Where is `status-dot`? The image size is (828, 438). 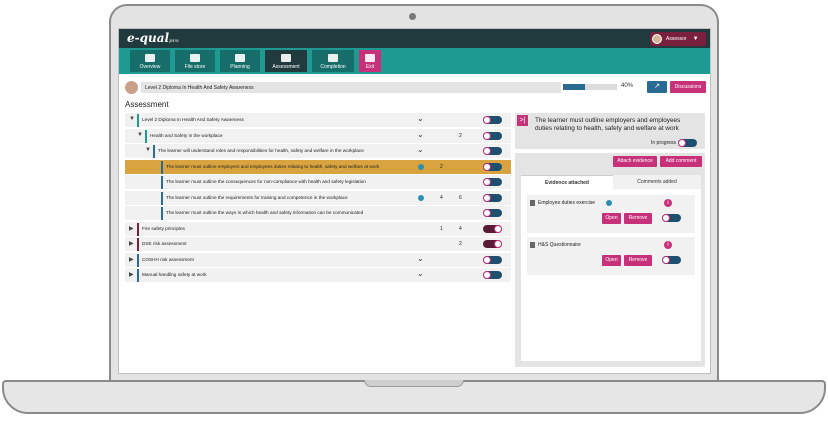
status-dot is located at coordinates (421, 166).